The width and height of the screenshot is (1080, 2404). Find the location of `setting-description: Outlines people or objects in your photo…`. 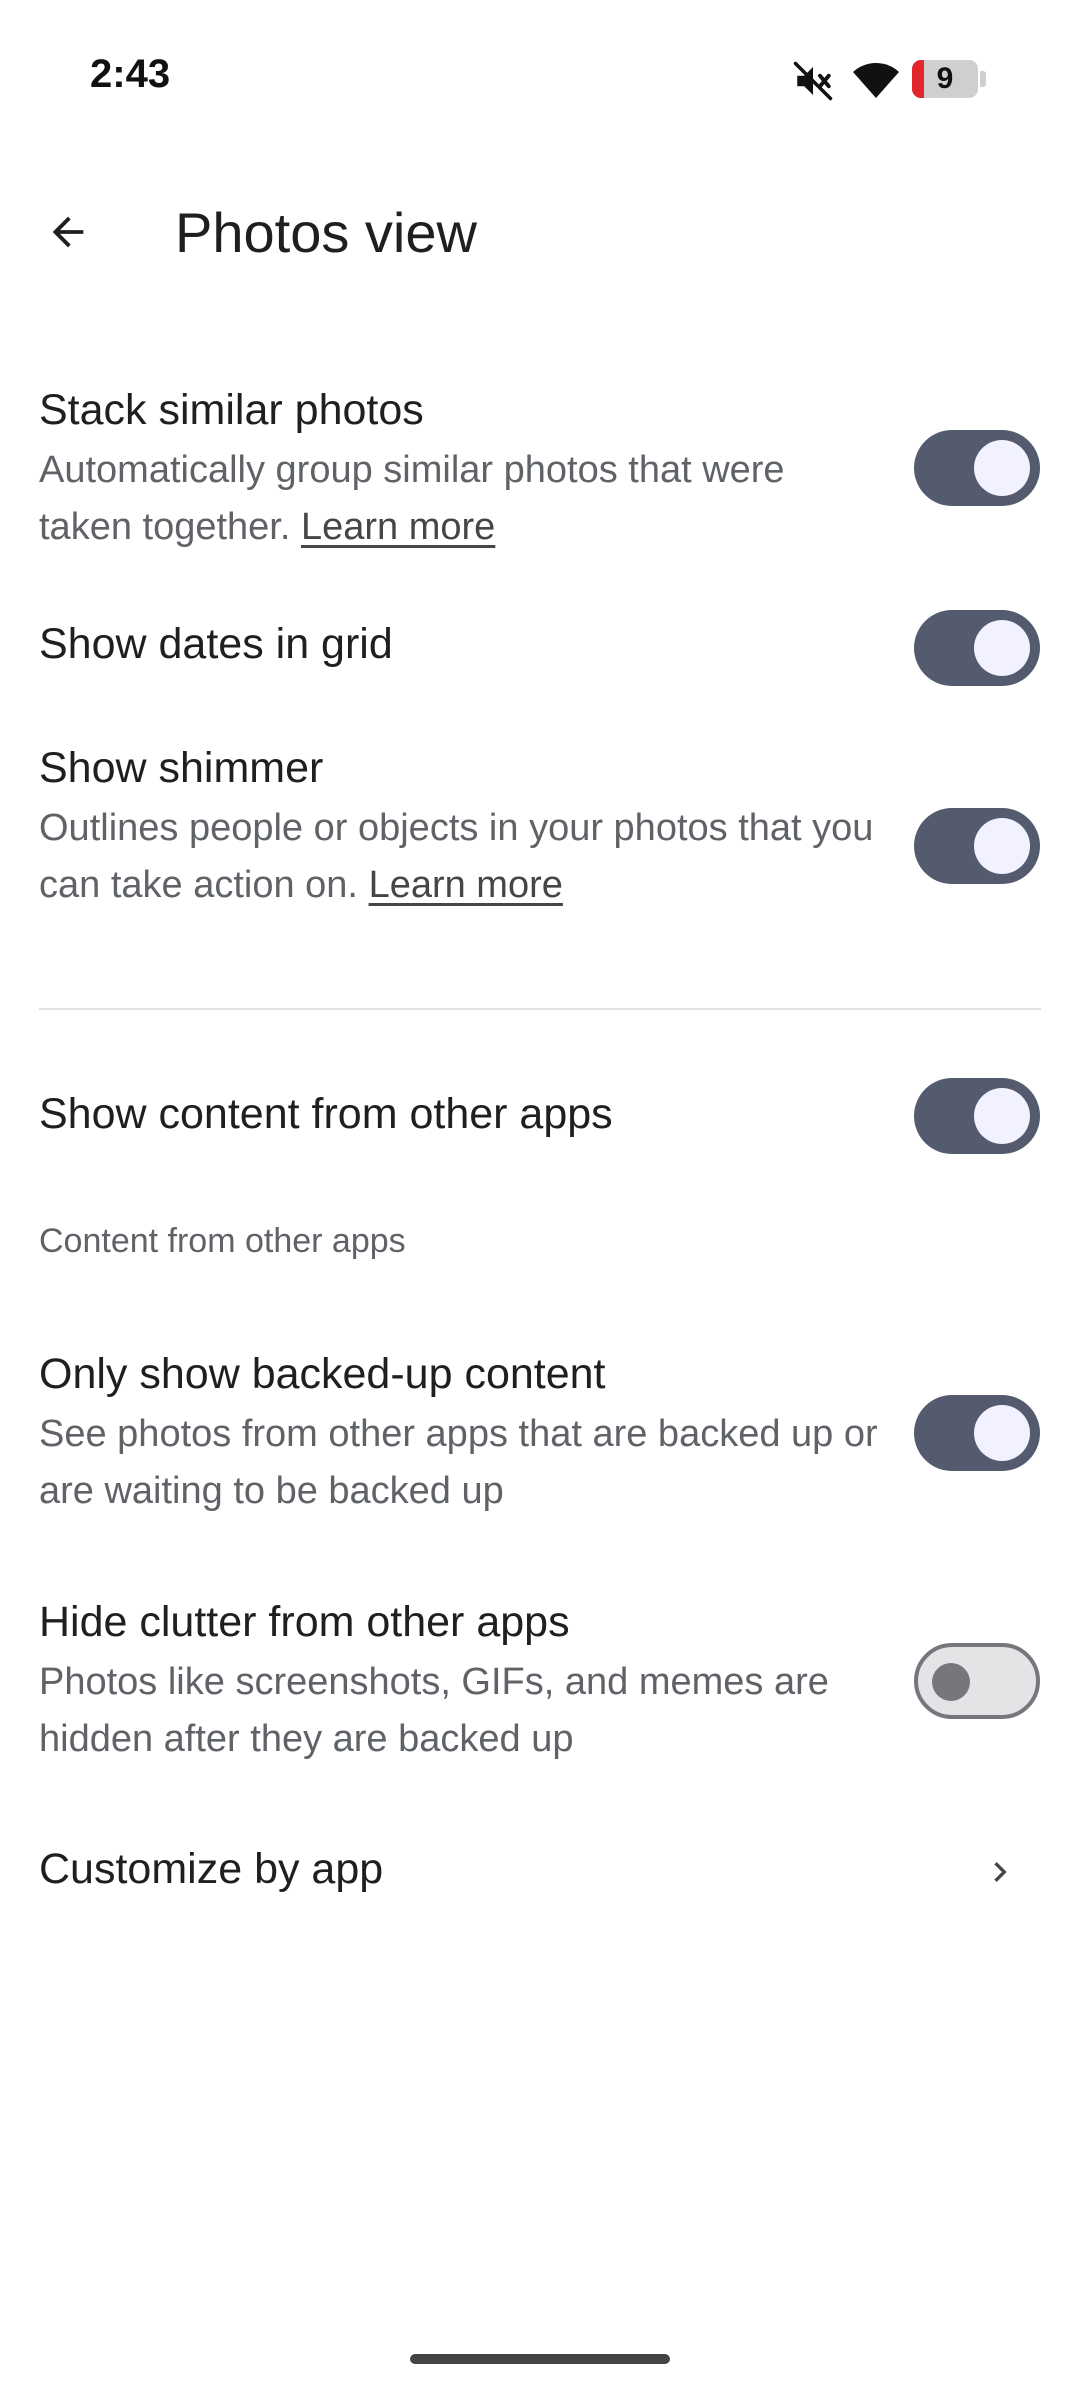

setting-description: Outlines people or objects in your photo… is located at coordinates (459, 857).